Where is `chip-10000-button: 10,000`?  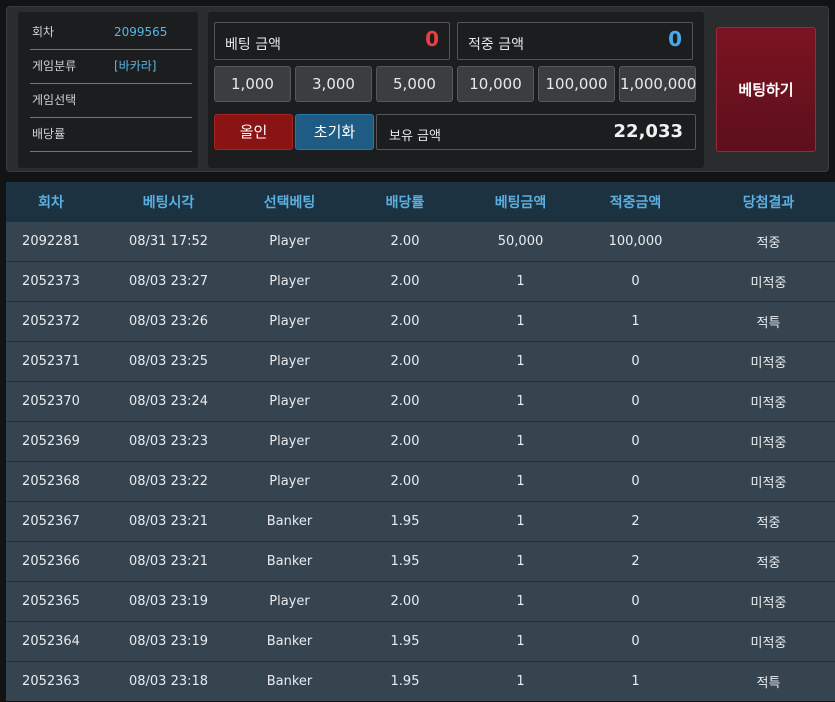 chip-10000-button: 10,000 is located at coordinates (495, 84).